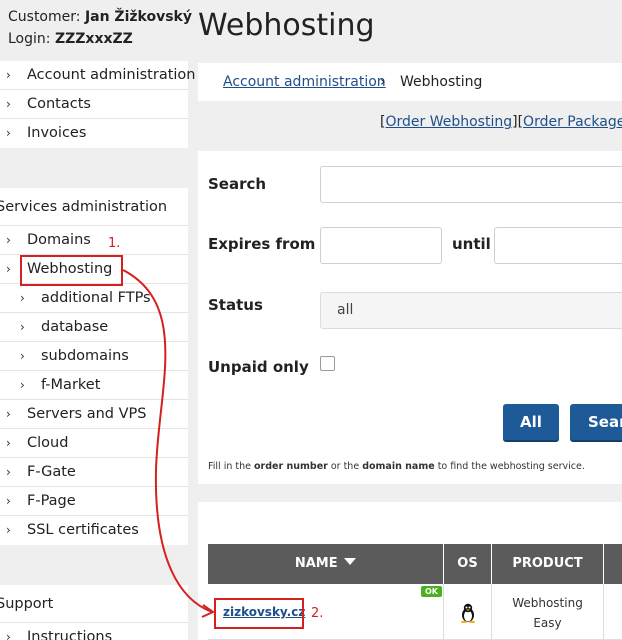 This screenshot has height=640, width=622. I want to click on annotation-step-2: 2., so click(317, 613).